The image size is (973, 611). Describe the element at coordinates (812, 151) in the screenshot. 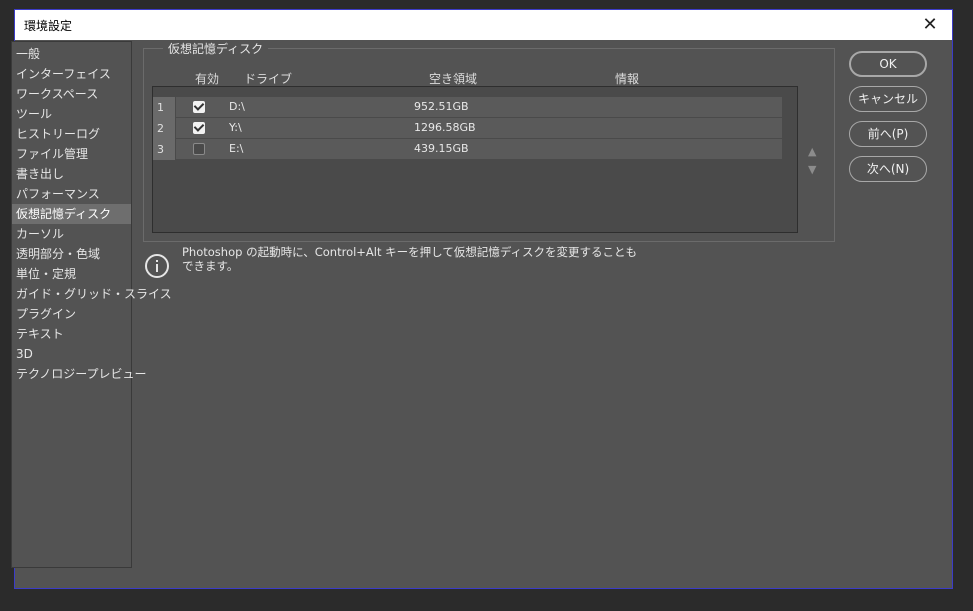

I see `move-up-icon: ▲` at that location.